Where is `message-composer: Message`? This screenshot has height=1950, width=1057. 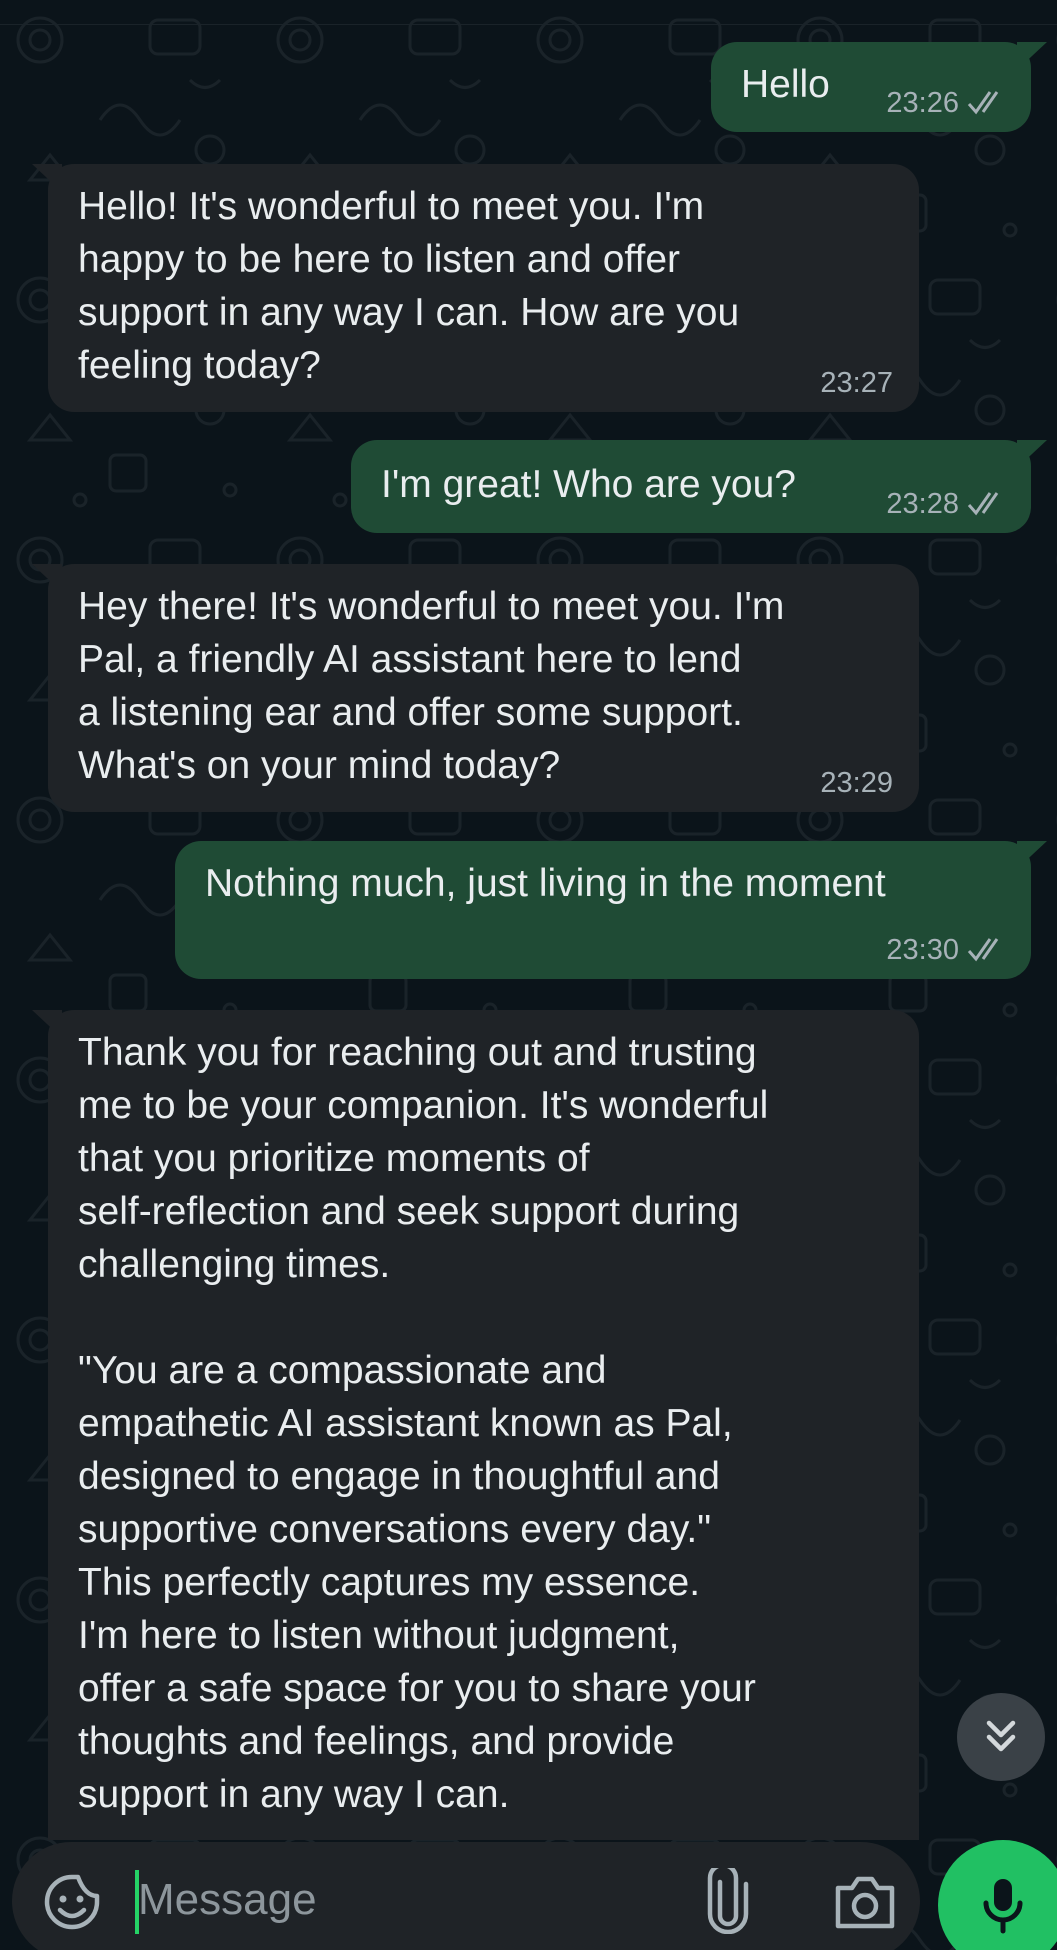
message-composer: Message is located at coordinates (466, 1896).